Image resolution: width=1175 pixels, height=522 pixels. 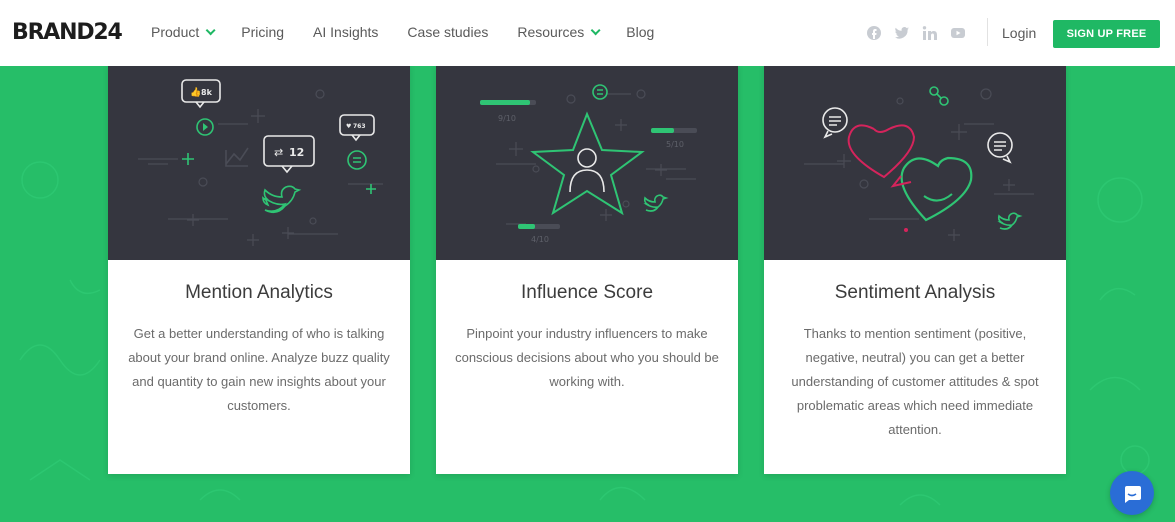 I want to click on score-label: 9/10, so click(x=507, y=118).